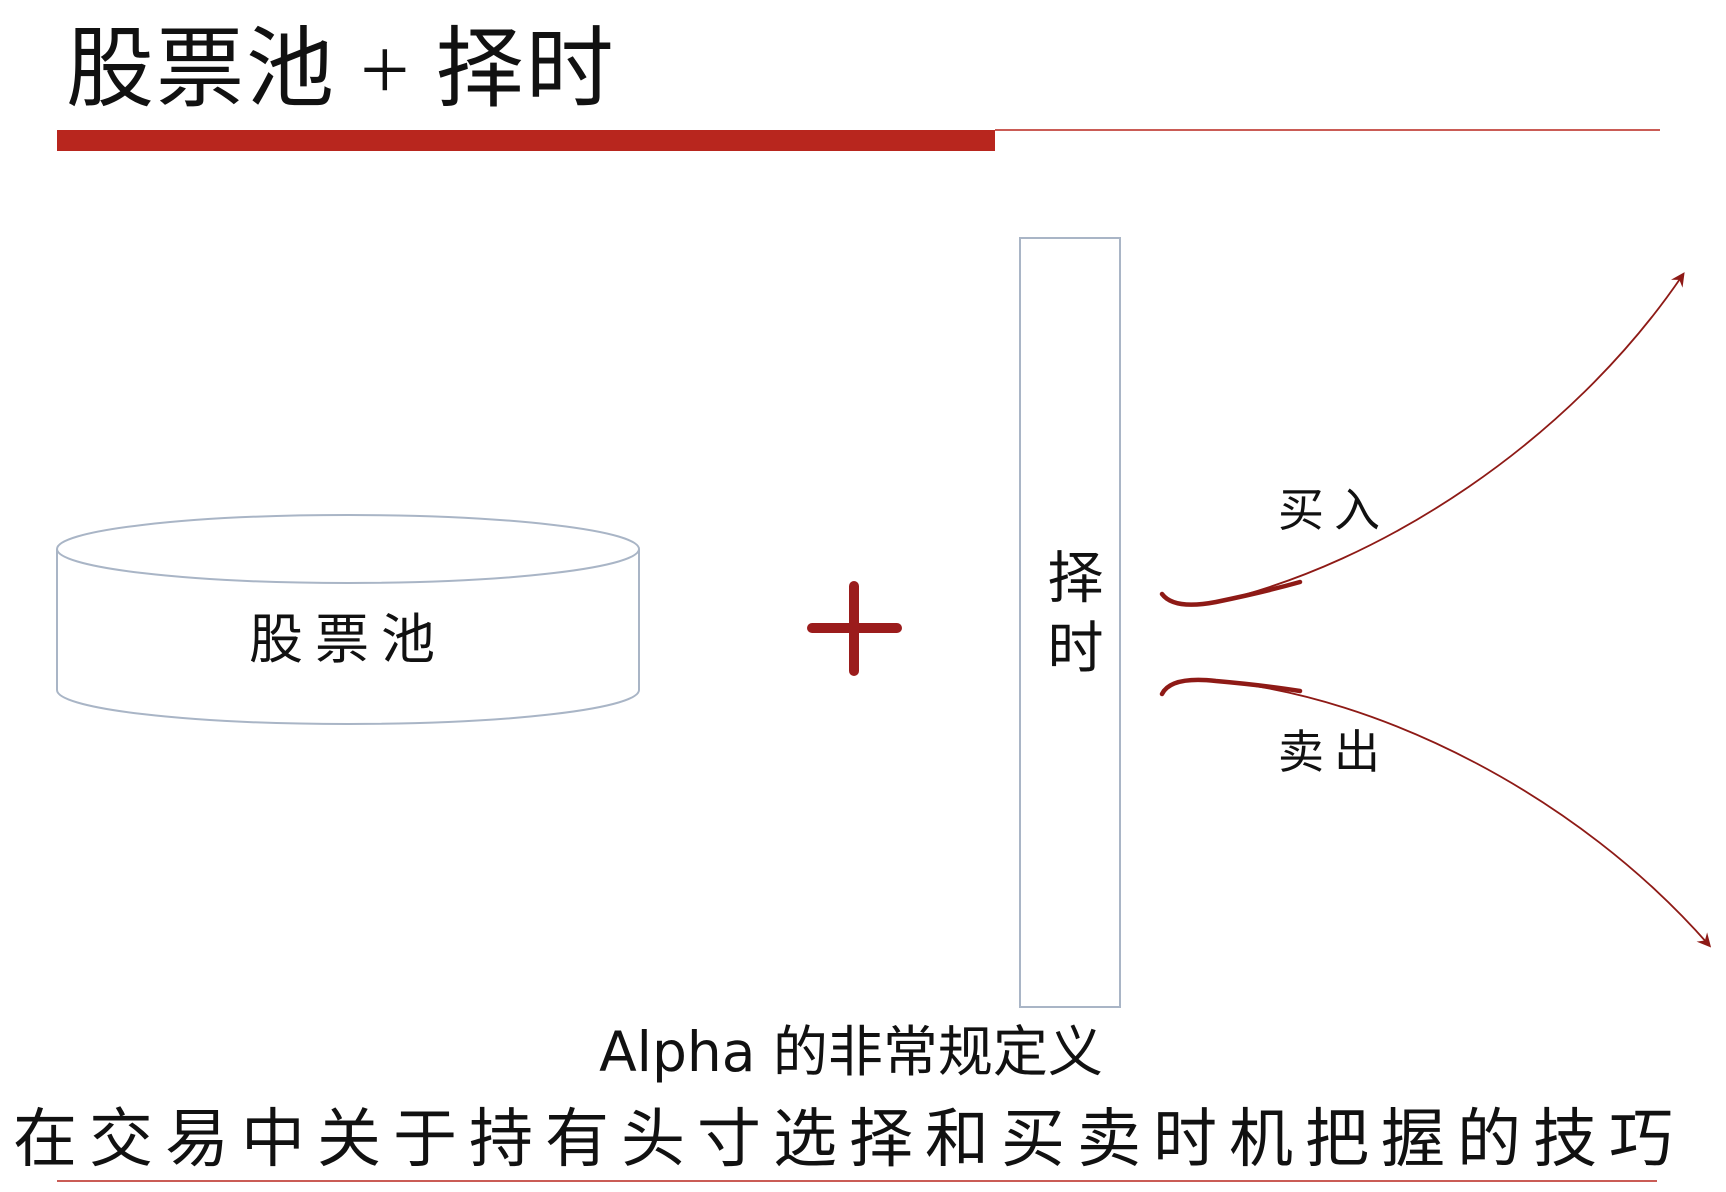  Describe the element at coordinates (851, 1052) in the screenshot. I see `alpha-caption: Alpha 的非常规定义` at that location.